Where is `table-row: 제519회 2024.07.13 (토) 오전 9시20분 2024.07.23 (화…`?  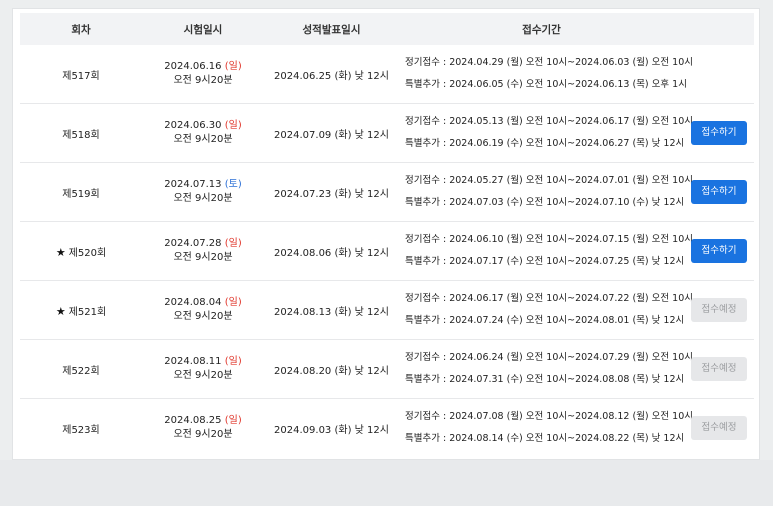 table-row: 제519회 2024.07.13 (토) 오전 9시20분 2024.07.23 (화… is located at coordinates (387, 192).